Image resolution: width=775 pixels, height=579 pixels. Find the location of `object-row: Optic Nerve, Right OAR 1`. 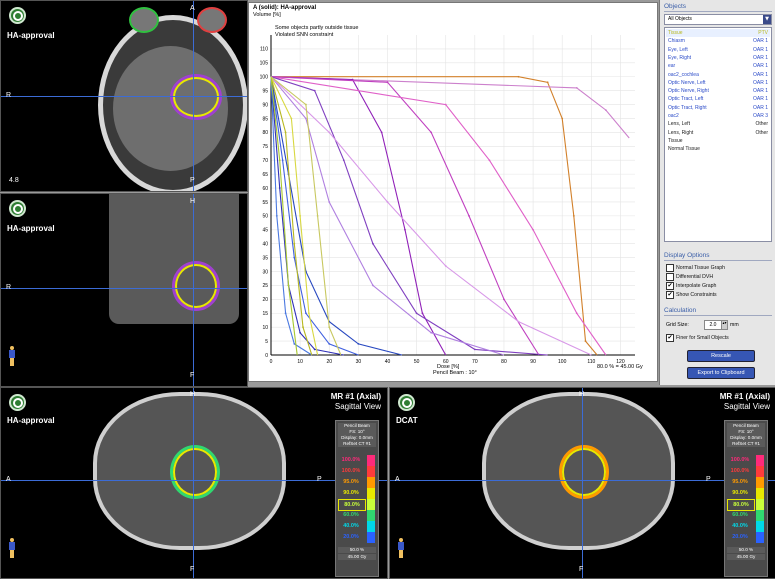

object-row: Optic Nerve, Right OAR 1 is located at coordinates (718, 91).